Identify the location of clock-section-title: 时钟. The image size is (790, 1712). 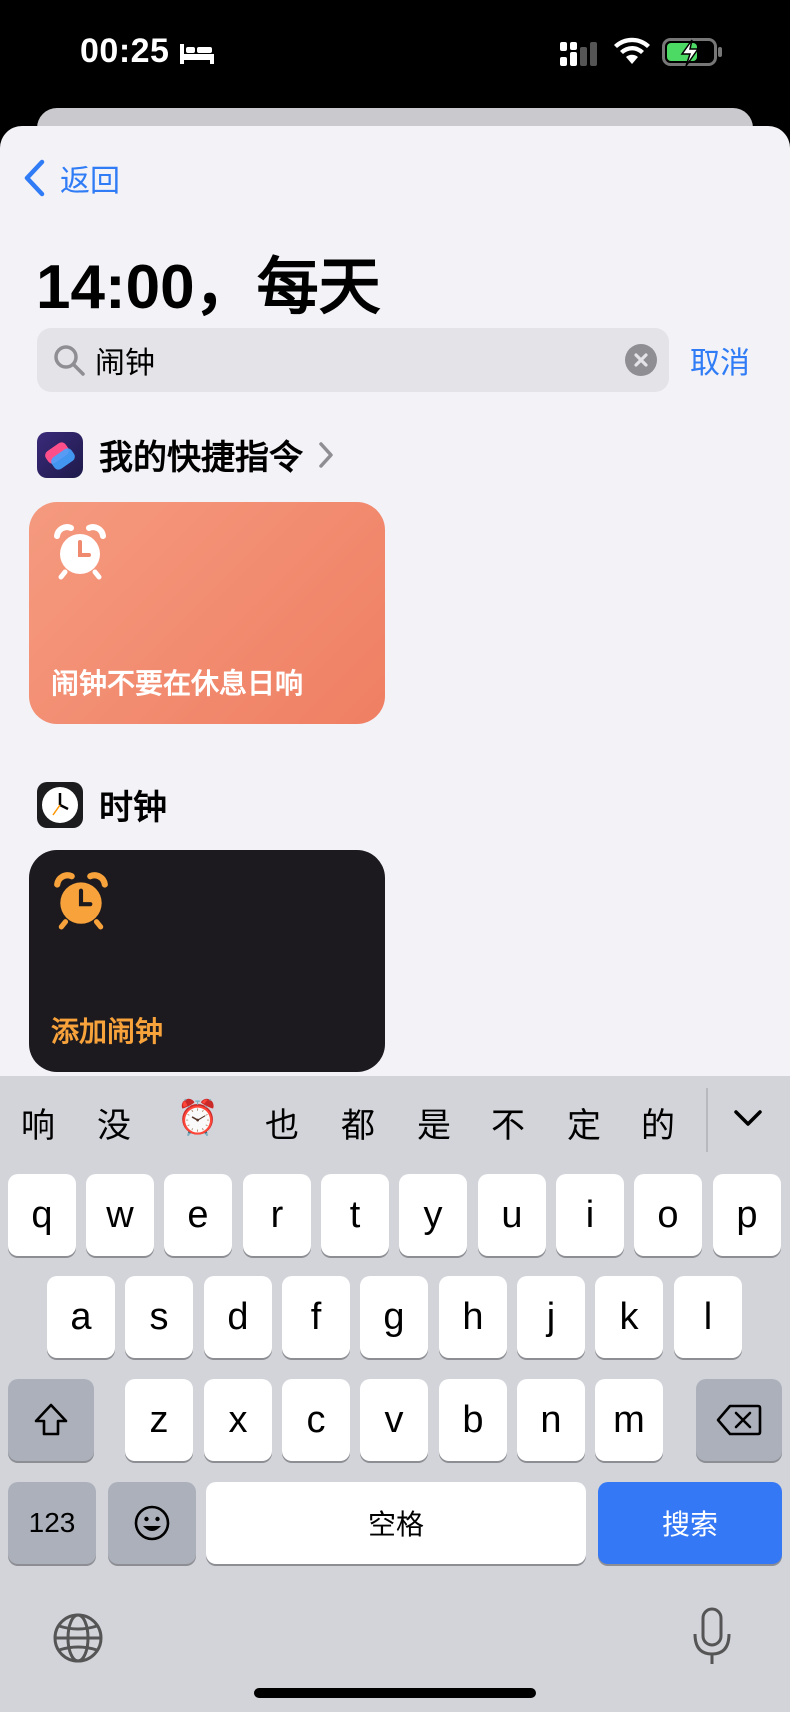
(133, 808).